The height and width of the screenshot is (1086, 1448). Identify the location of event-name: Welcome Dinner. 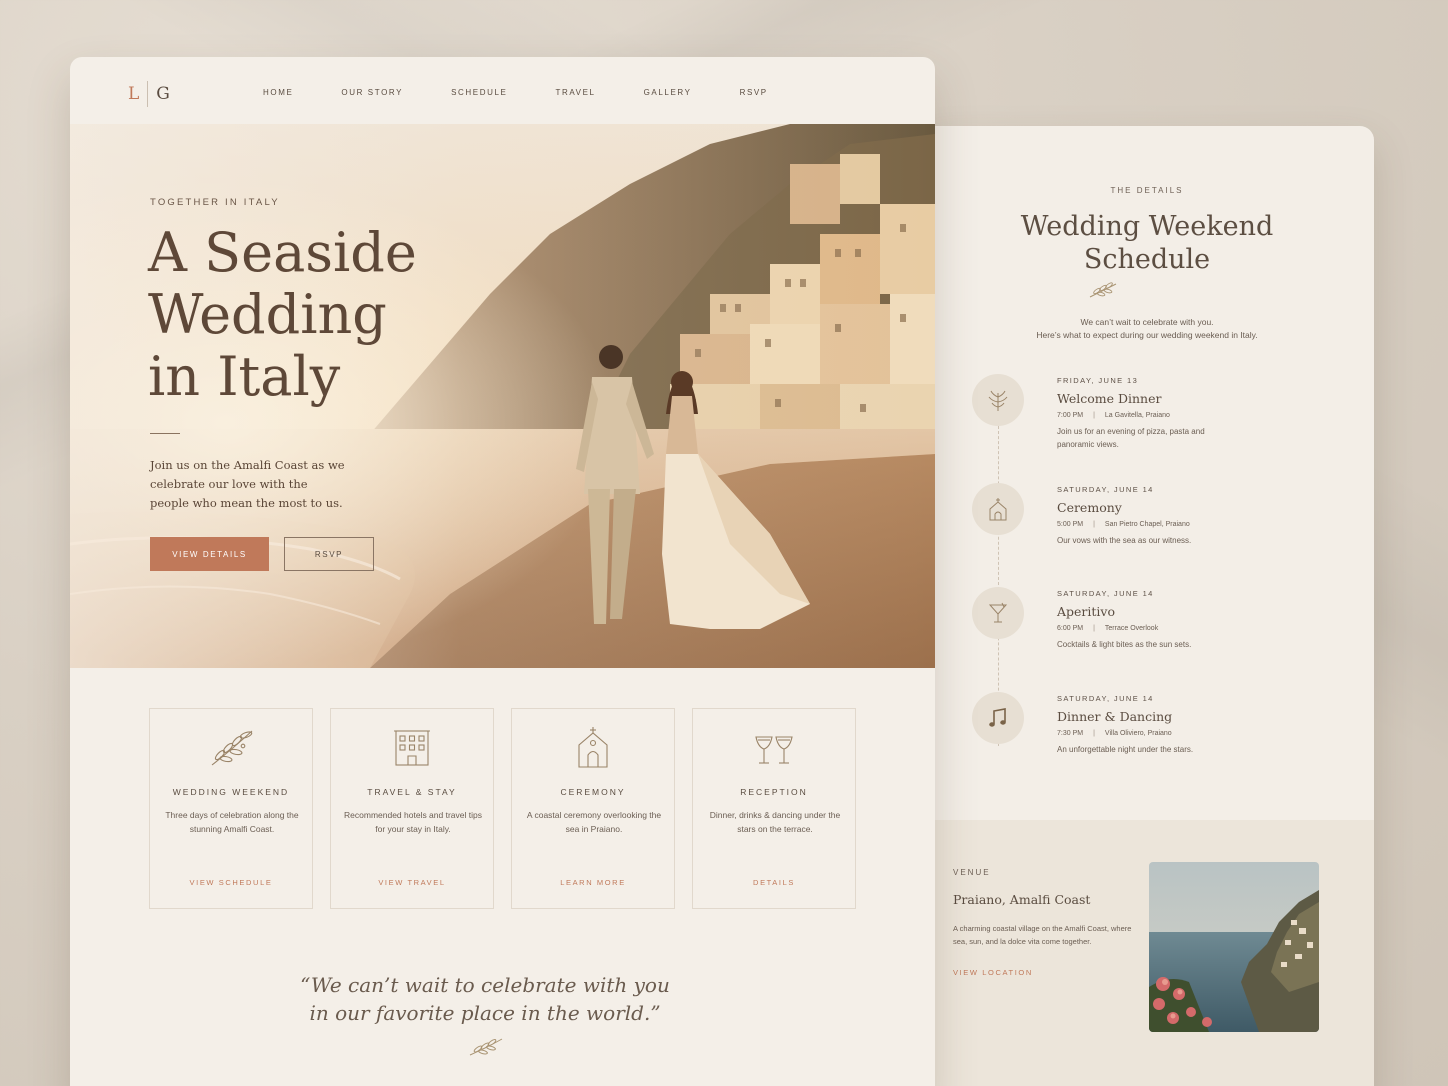
(1109, 398).